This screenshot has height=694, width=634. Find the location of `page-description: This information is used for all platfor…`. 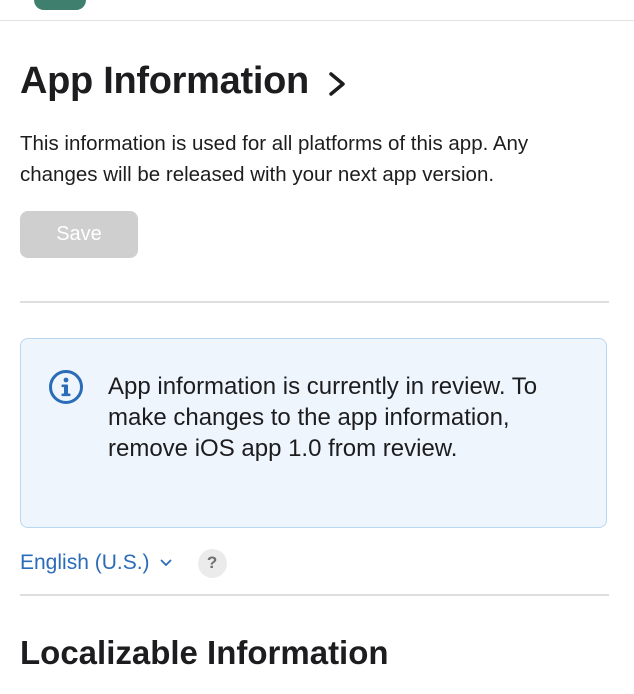

page-description: This information is used for all platfor… is located at coordinates (274, 159).